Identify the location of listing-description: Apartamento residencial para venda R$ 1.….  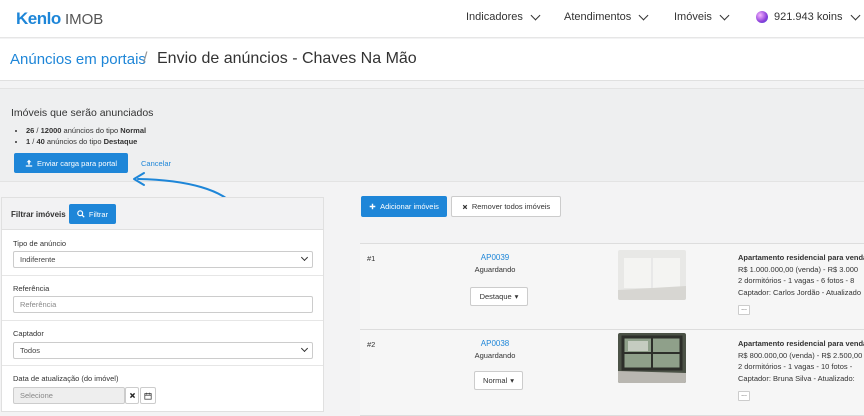
(801, 275).